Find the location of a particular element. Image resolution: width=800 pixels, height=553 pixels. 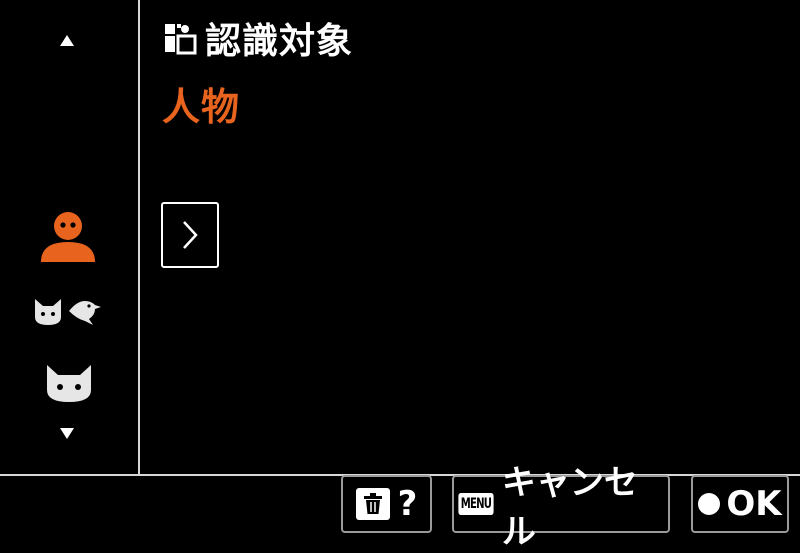

chevron-right-icon is located at coordinates (190, 235).